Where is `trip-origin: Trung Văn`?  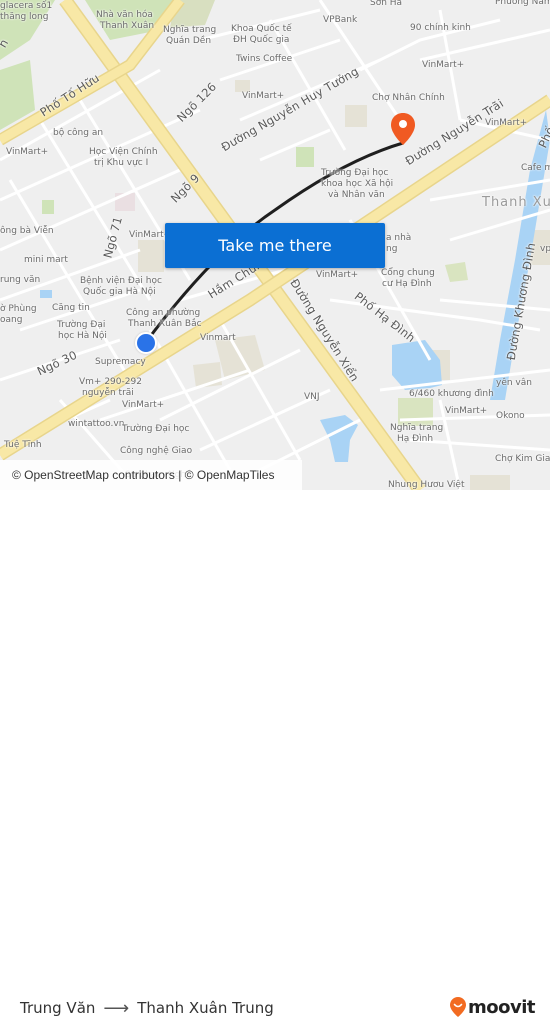
trip-origin: Trung Văn is located at coordinates (58, 1008).